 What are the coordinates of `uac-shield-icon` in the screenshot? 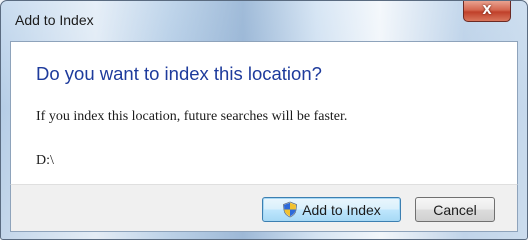 It's located at (290, 209).